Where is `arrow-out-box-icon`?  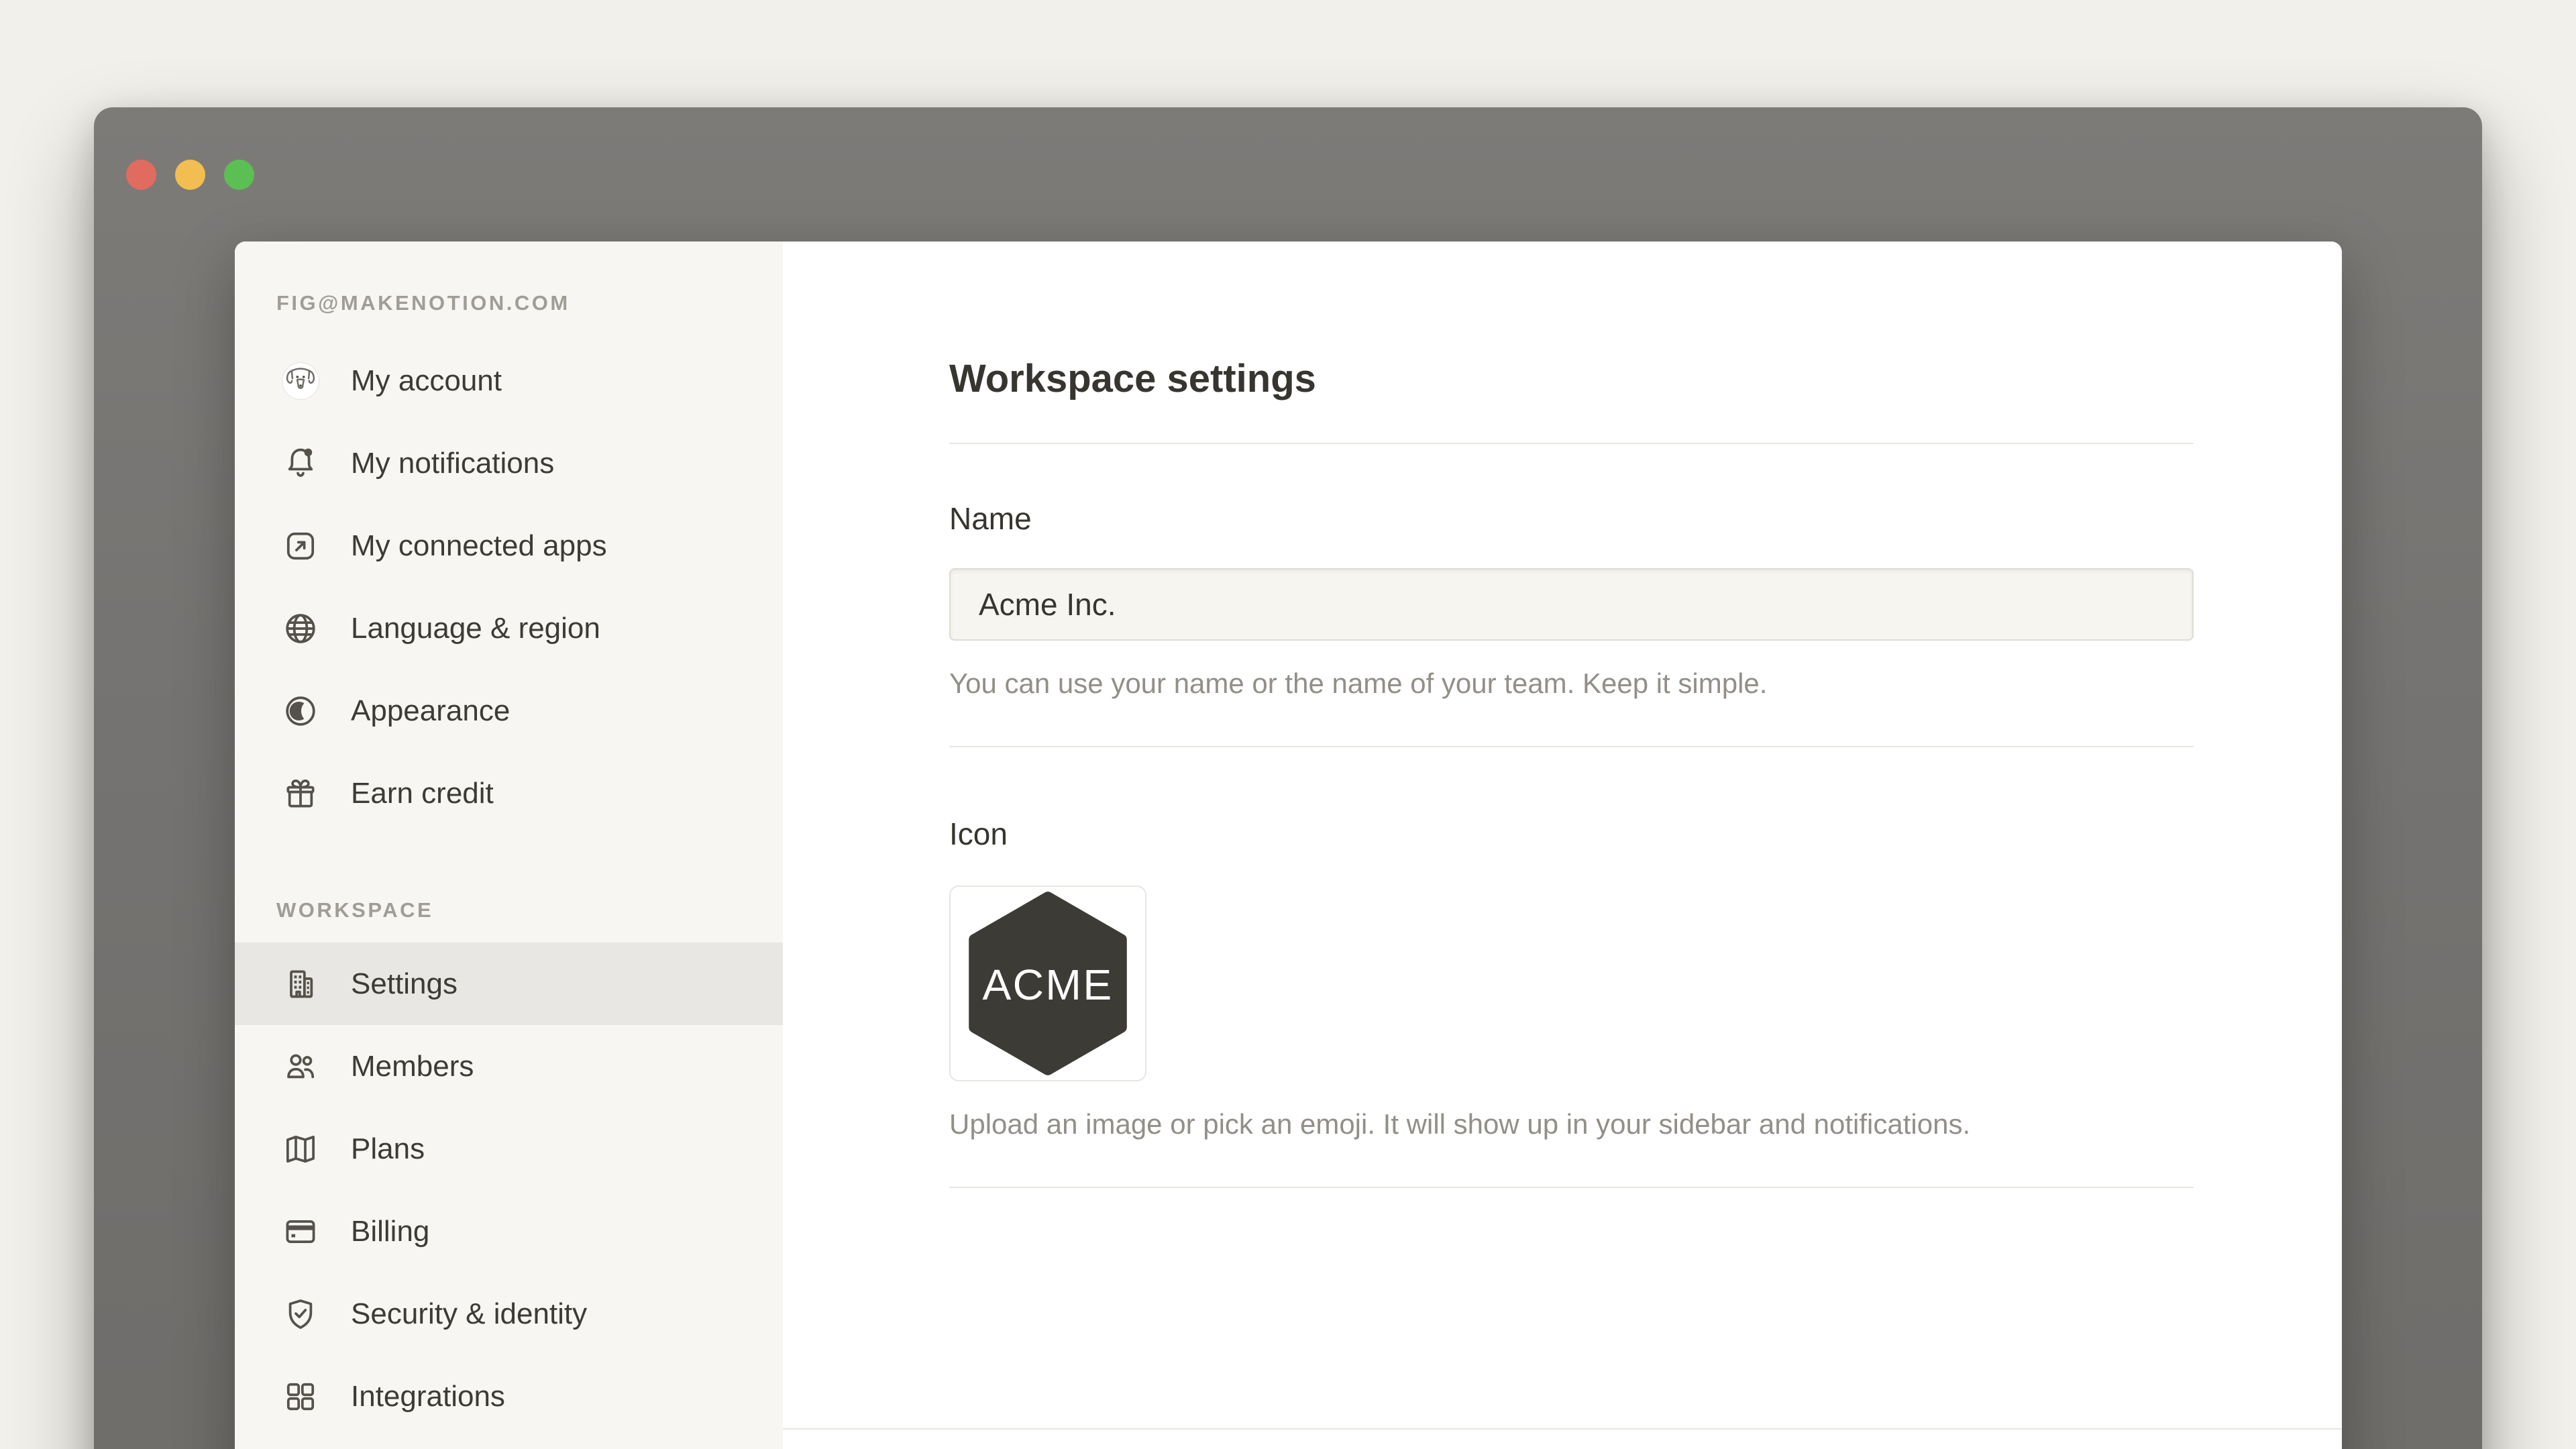 arrow-out-box-icon is located at coordinates (300, 546).